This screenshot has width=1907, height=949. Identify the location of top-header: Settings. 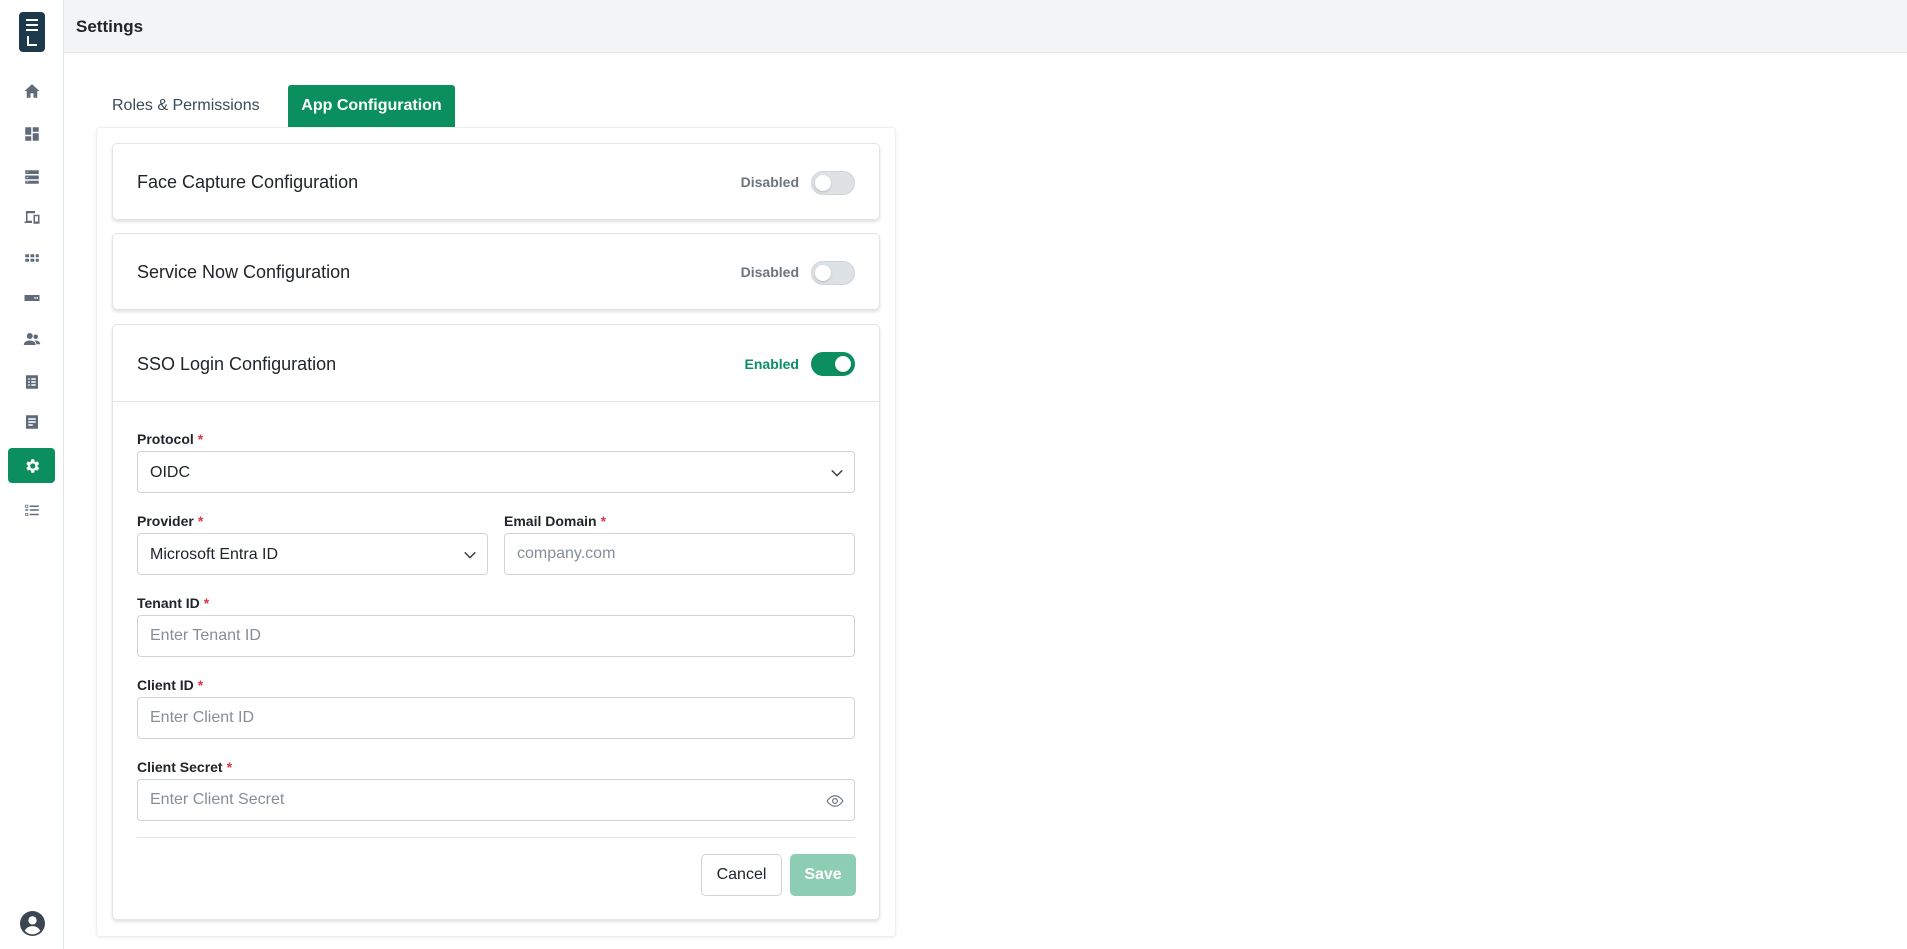
(985, 26).